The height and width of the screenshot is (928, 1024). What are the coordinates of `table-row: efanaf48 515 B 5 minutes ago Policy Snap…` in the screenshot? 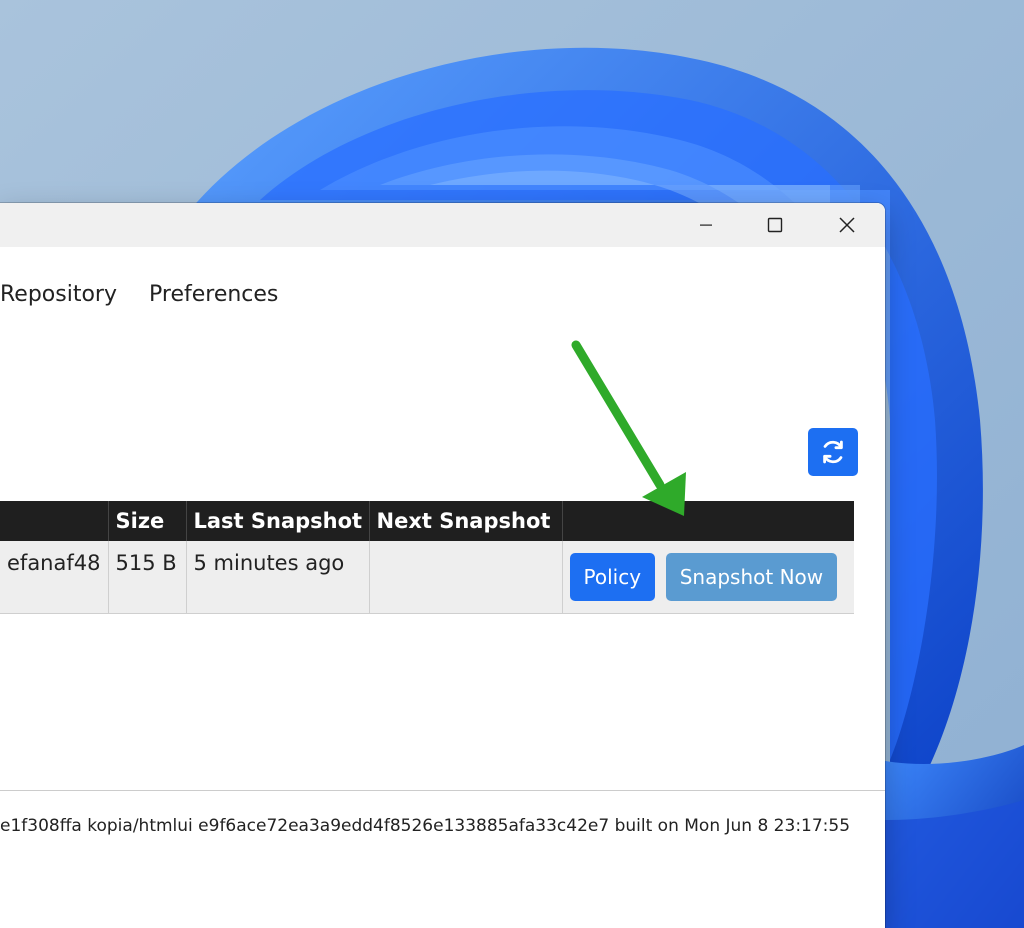 It's located at (427, 577).